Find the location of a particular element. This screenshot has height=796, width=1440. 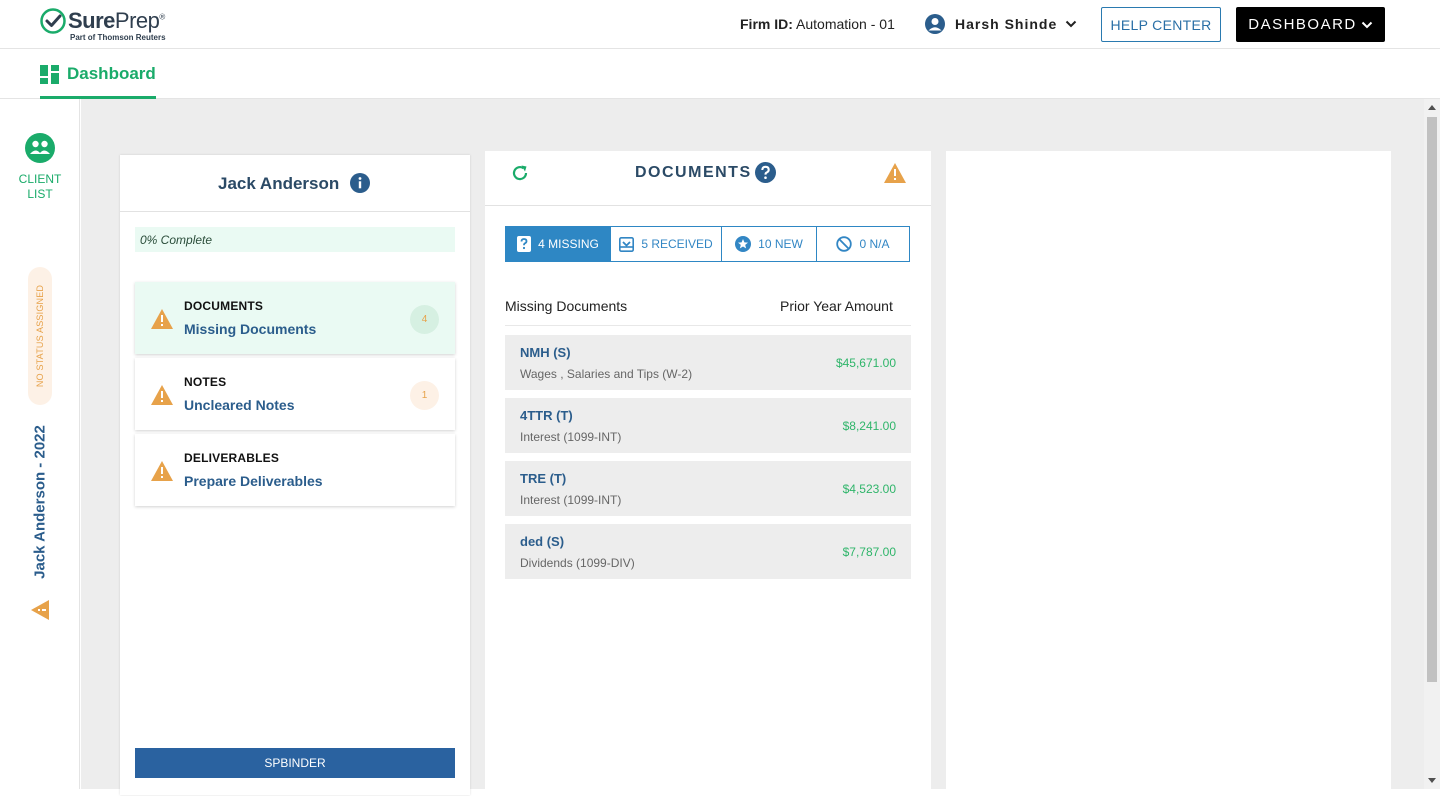

documents-title: DOCUMENTS is located at coordinates (693, 172).